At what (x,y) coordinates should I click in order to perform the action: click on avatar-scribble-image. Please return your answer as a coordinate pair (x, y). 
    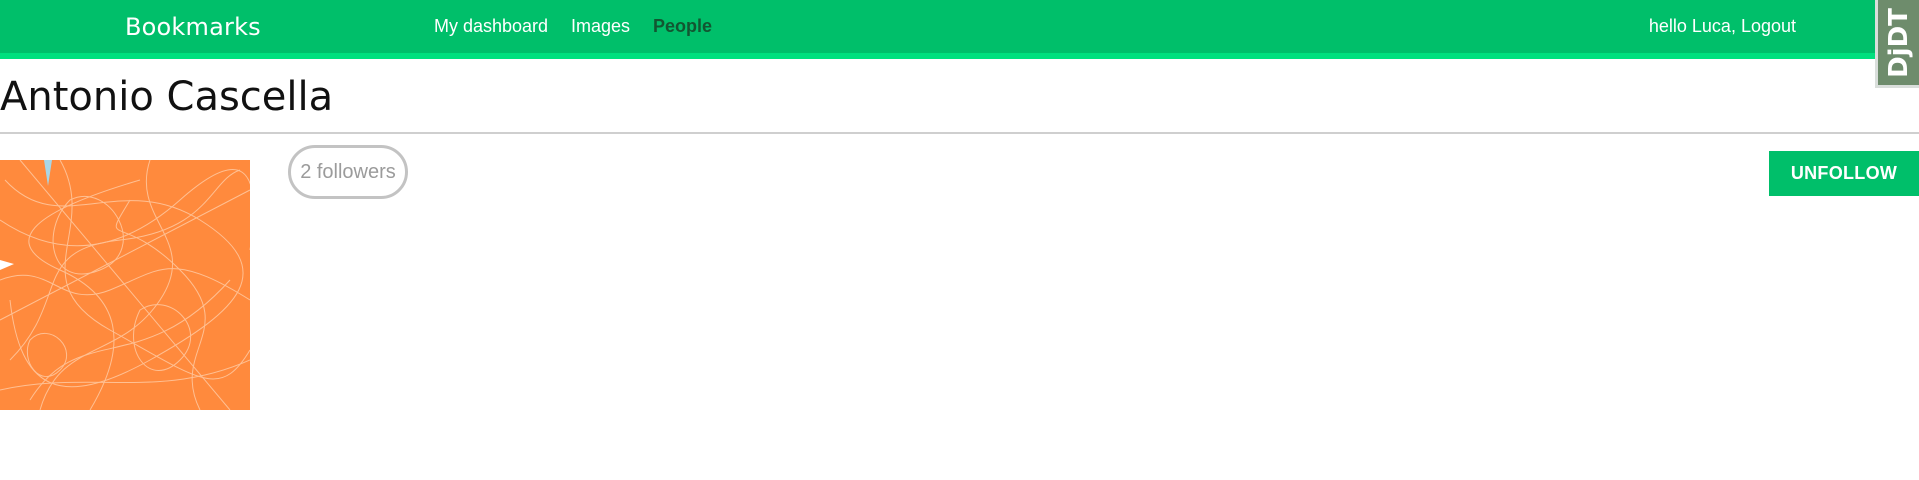
    Looking at the image, I should click on (125, 285).